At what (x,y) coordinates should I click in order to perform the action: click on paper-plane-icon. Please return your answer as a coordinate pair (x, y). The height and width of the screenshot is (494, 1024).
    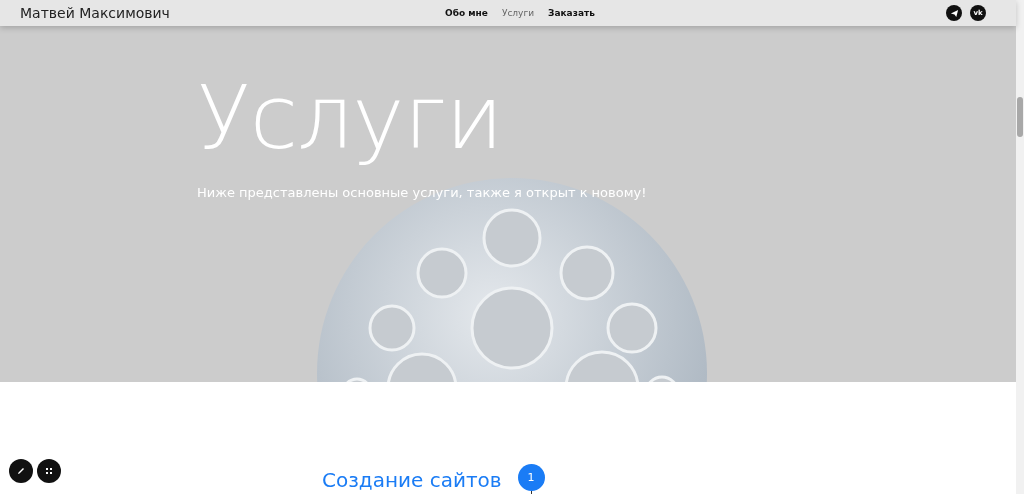
    Looking at the image, I should click on (954, 13).